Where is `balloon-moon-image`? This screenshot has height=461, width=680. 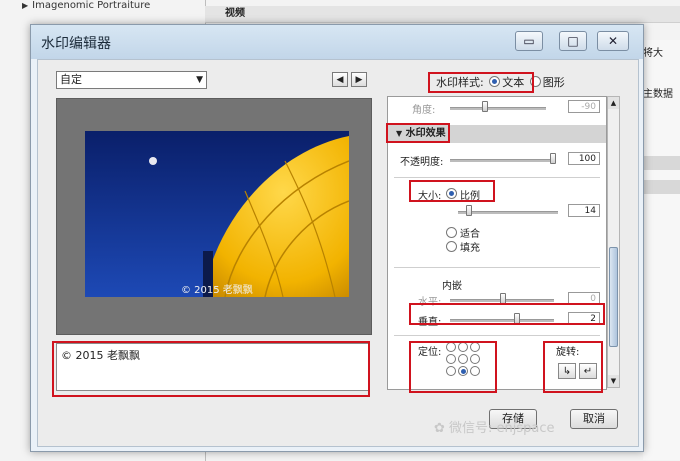
balloon-moon-image is located at coordinates (217, 214).